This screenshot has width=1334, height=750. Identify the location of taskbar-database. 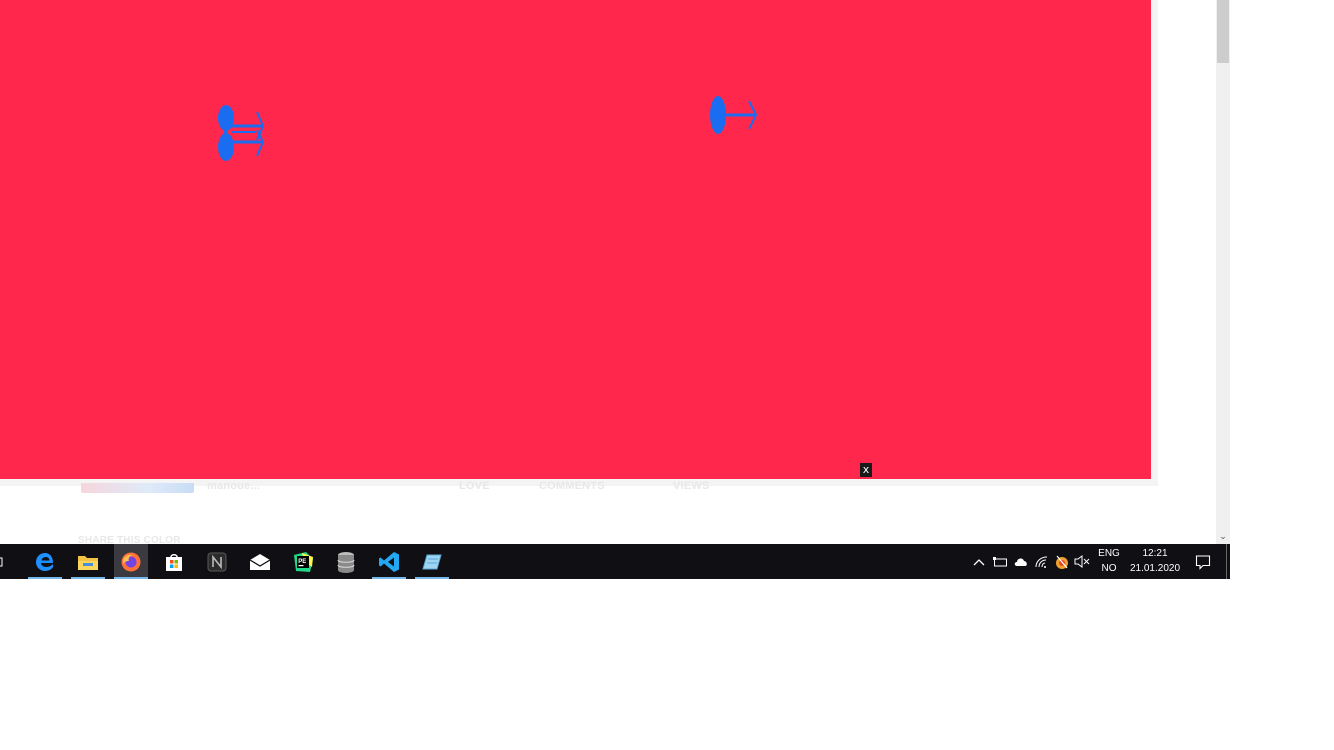
(346, 561).